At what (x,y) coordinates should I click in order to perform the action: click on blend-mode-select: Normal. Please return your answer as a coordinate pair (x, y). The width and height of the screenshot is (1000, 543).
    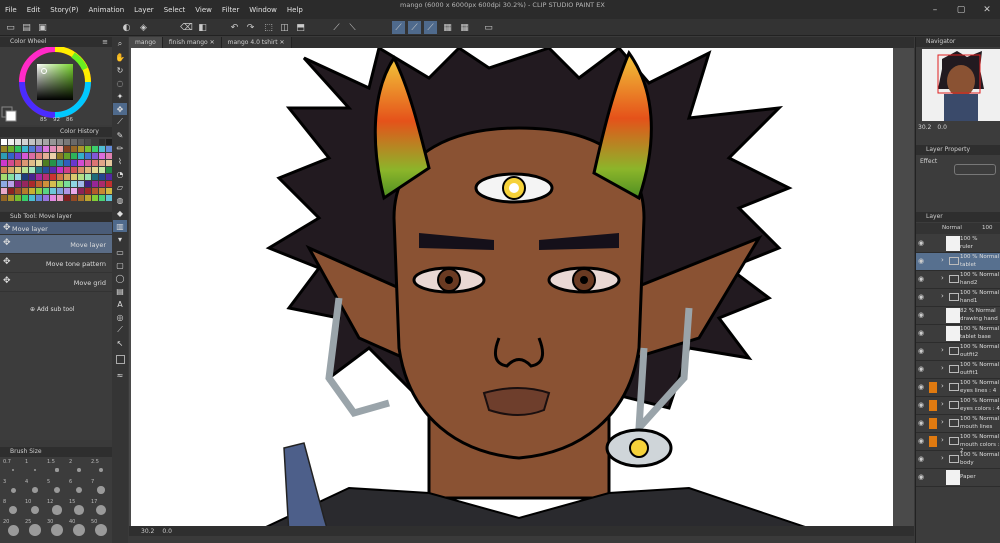
    Looking at the image, I should click on (952, 228).